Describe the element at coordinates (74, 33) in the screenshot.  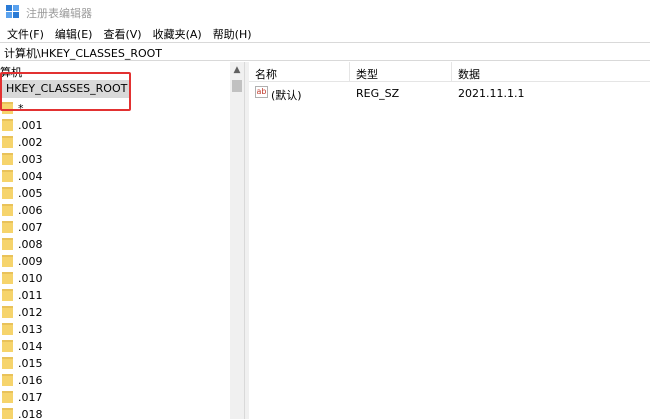
I see `menu-edit: 编辑(E)` at that location.